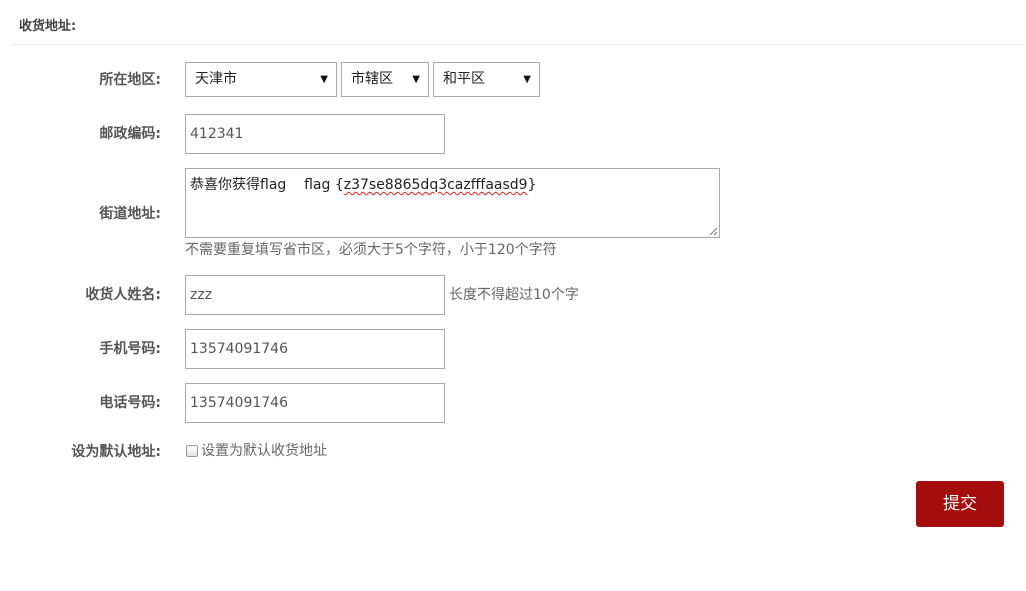 The height and width of the screenshot is (591, 1026). Describe the element at coordinates (315, 403) in the screenshot. I see `phone-input: 13574091746` at that location.